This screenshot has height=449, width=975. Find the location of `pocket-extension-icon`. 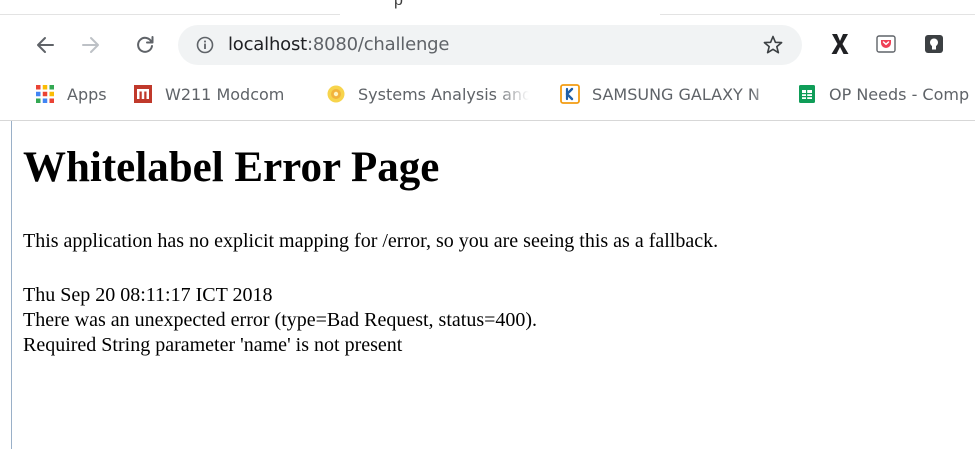

pocket-extension-icon is located at coordinates (886, 44).